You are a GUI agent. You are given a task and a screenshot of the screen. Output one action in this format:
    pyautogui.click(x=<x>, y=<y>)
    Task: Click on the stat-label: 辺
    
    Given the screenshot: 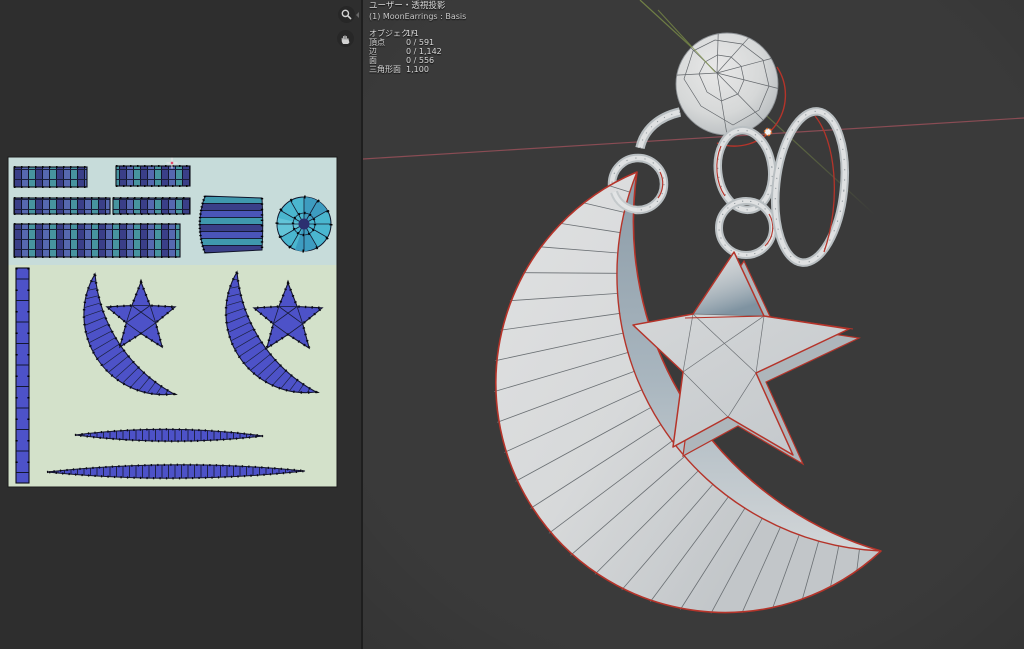 What is the action you would take?
    pyautogui.click(x=373, y=51)
    